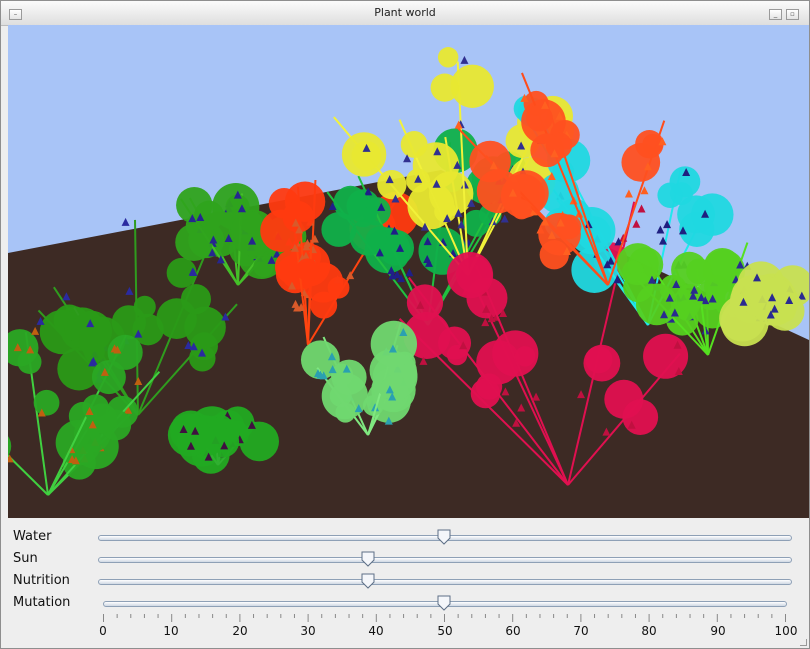 The width and height of the screenshot is (810, 649). I want to click on nutrition-slider, so click(445, 582).